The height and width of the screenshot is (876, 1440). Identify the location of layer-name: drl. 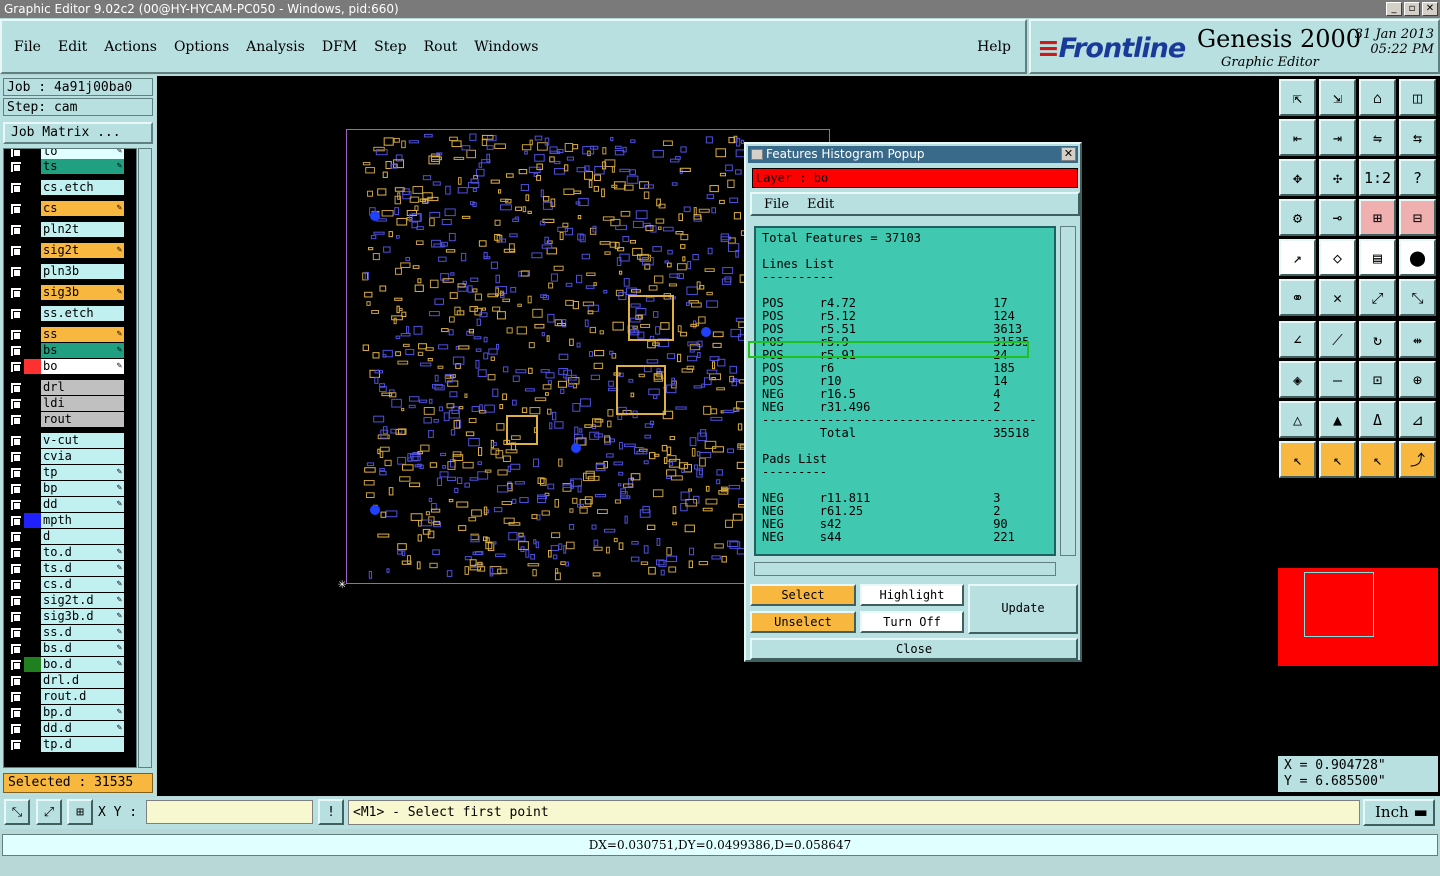
(82, 387).